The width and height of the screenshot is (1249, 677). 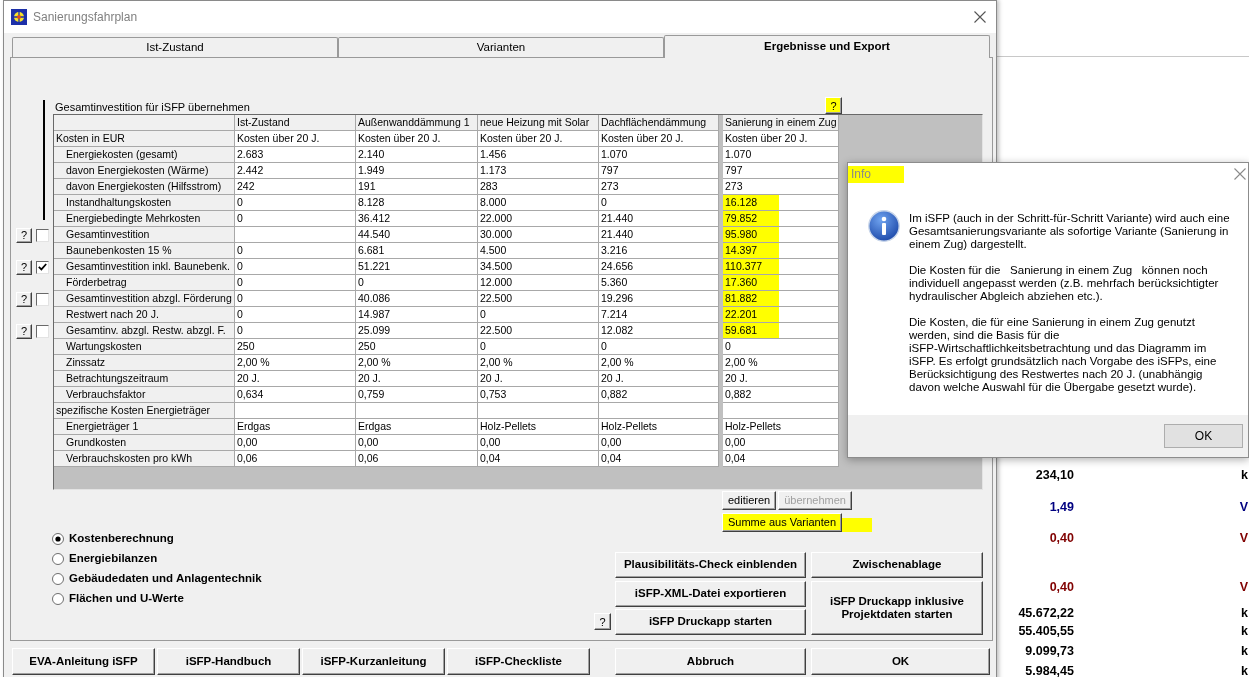 I want to click on table-cell: 0,04, so click(x=659, y=459).